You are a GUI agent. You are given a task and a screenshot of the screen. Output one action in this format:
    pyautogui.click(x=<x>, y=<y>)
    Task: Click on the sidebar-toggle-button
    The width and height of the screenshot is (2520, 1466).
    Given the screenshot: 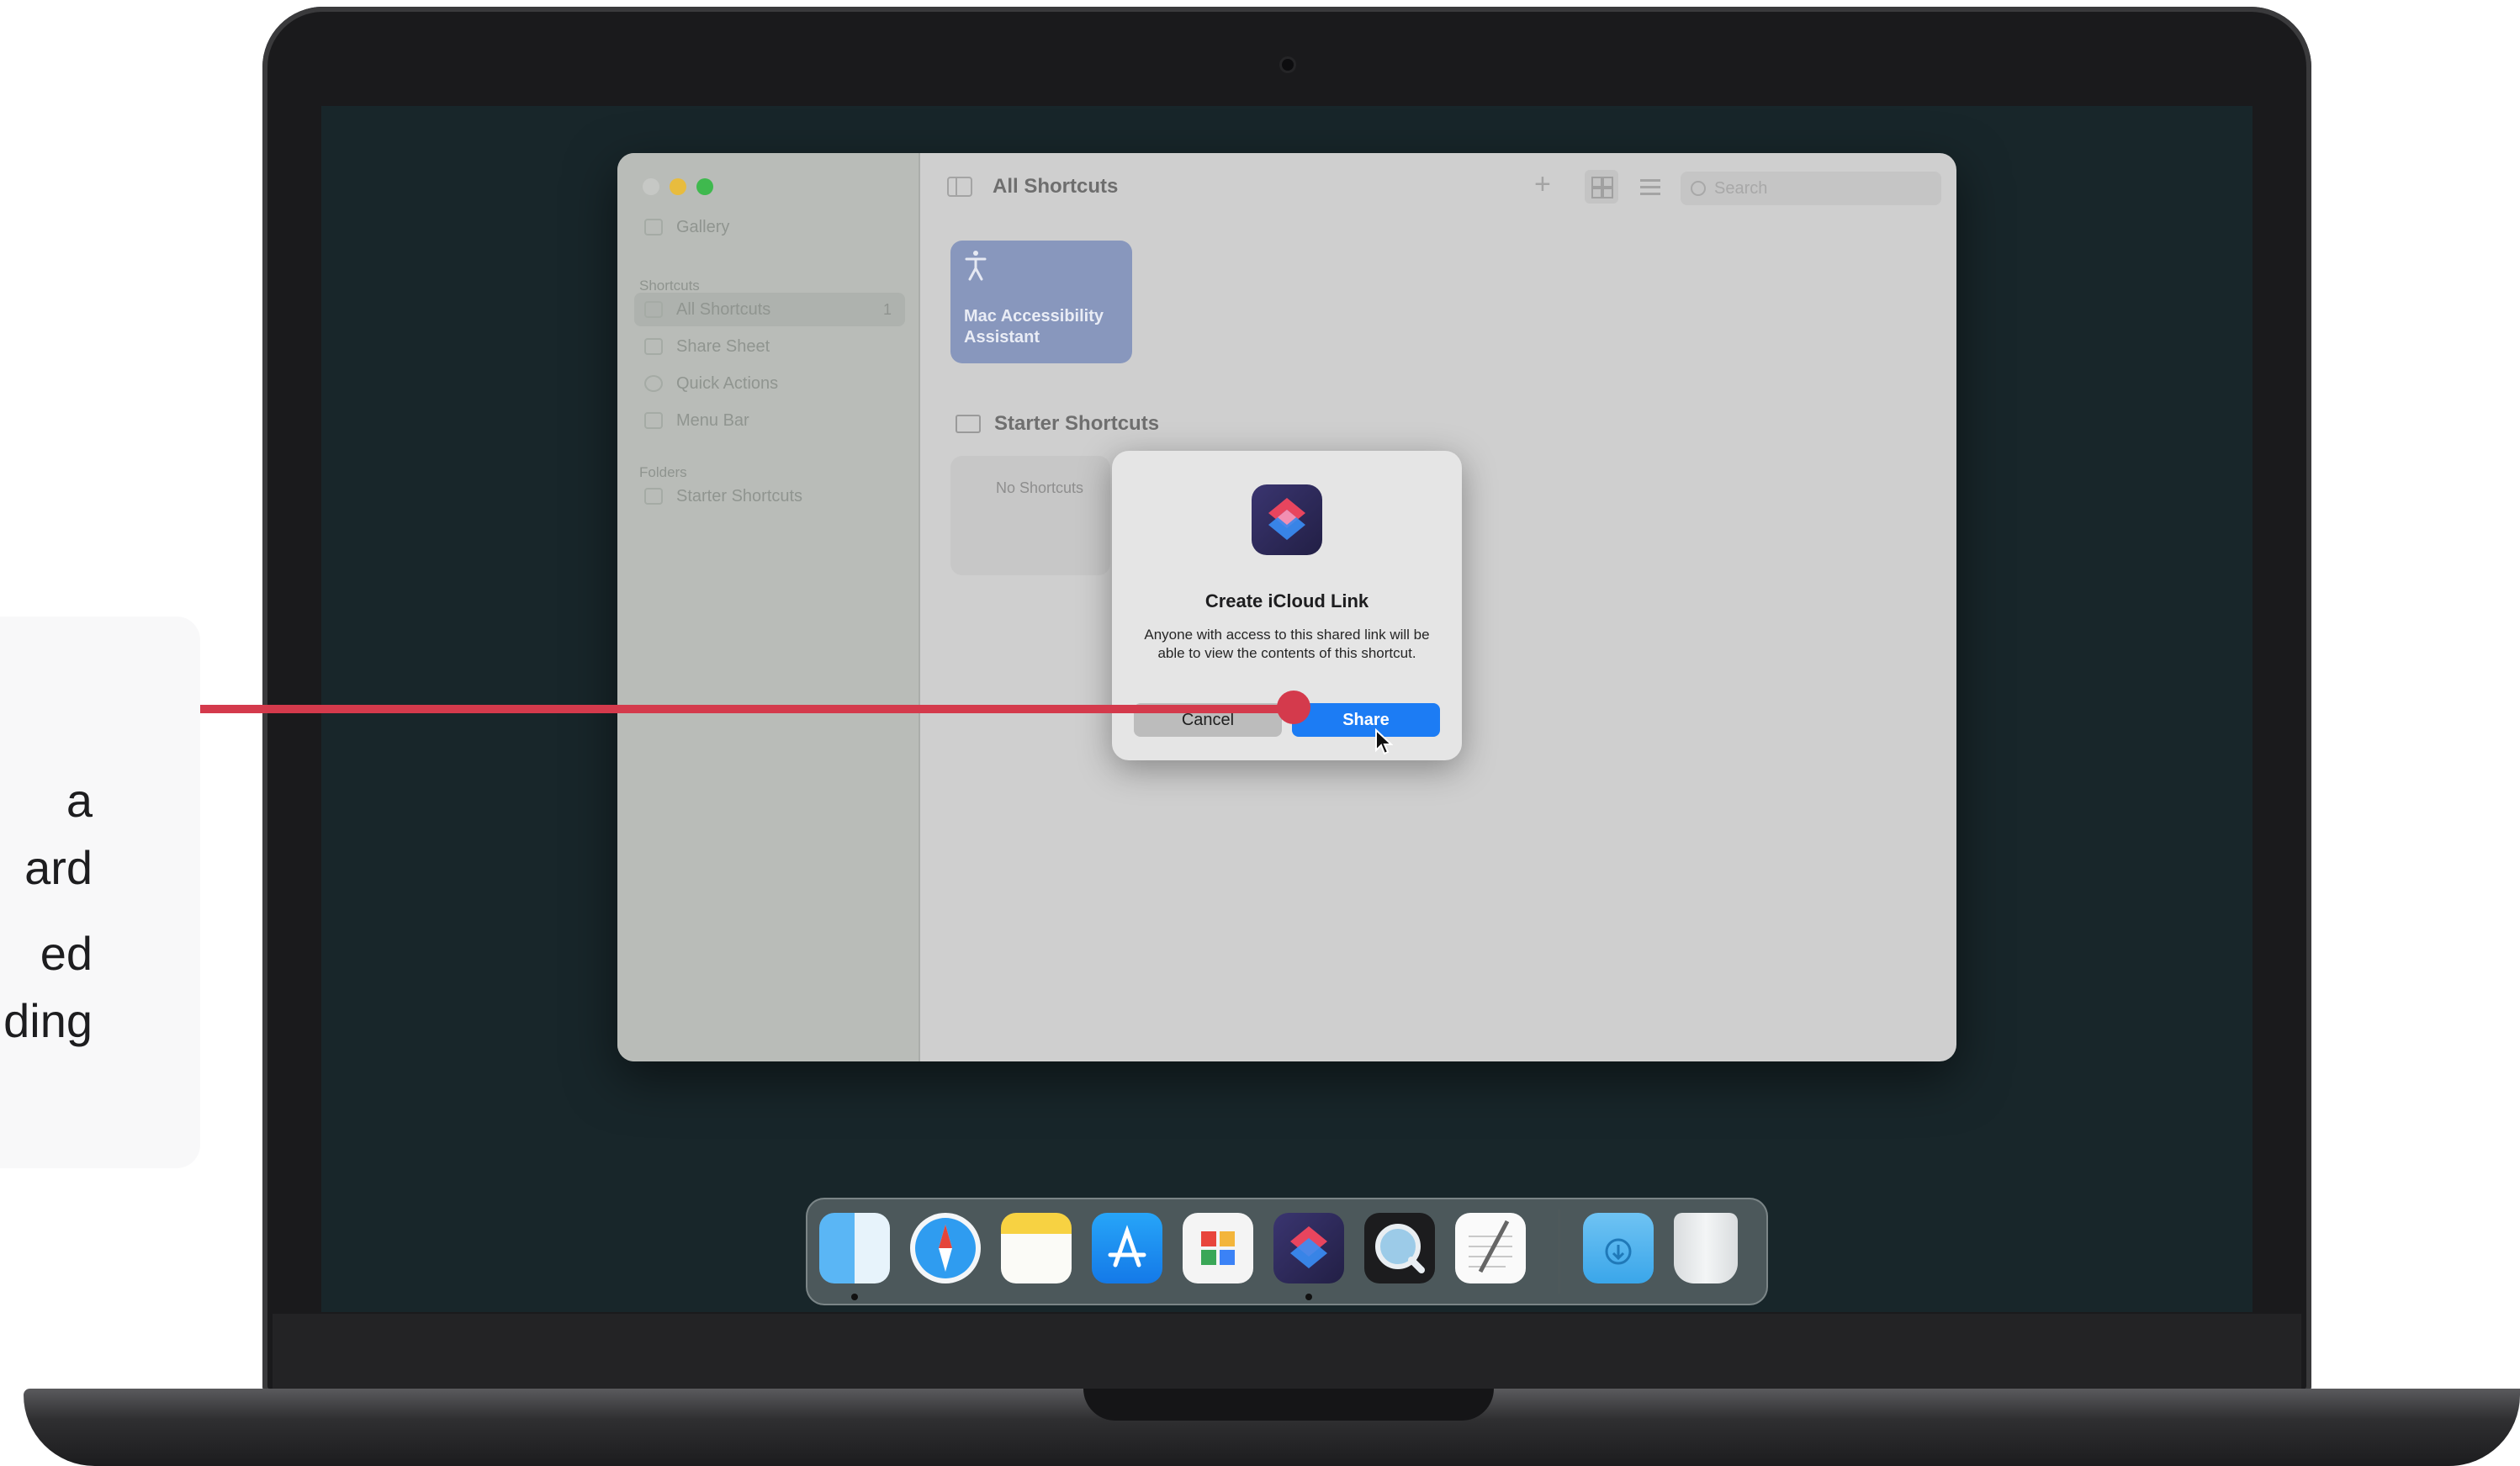 What is the action you would take?
    pyautogui.click(x=959, y=187)
    